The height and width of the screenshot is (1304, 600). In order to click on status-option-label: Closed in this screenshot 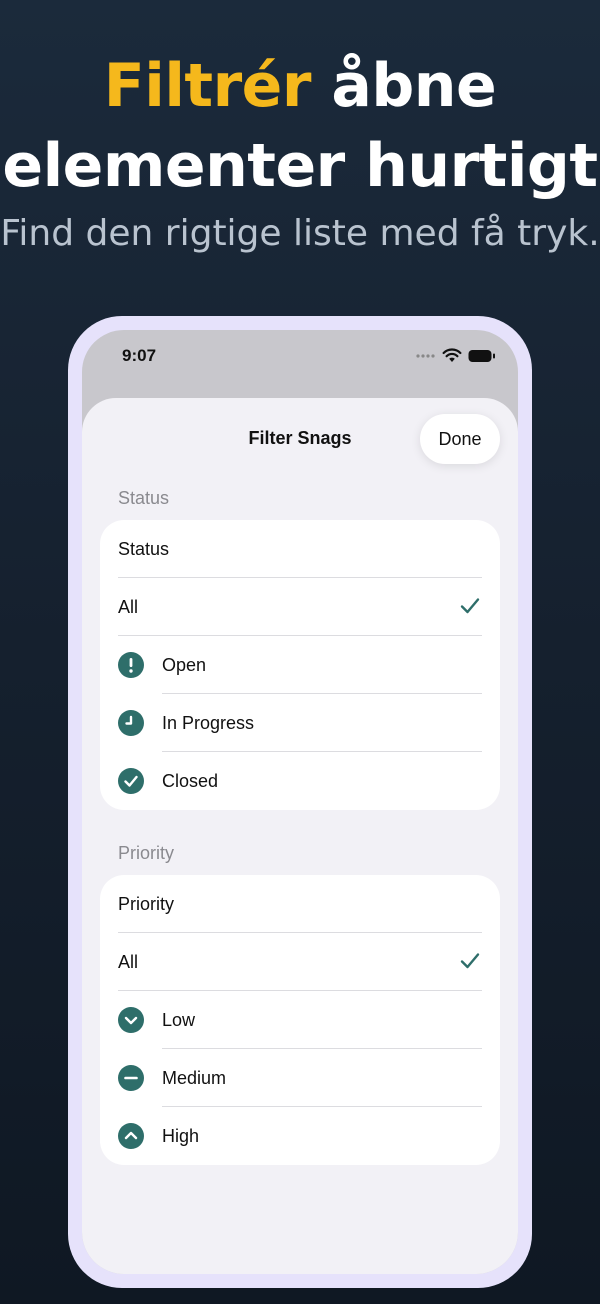, I will do `click(190, 780)`.